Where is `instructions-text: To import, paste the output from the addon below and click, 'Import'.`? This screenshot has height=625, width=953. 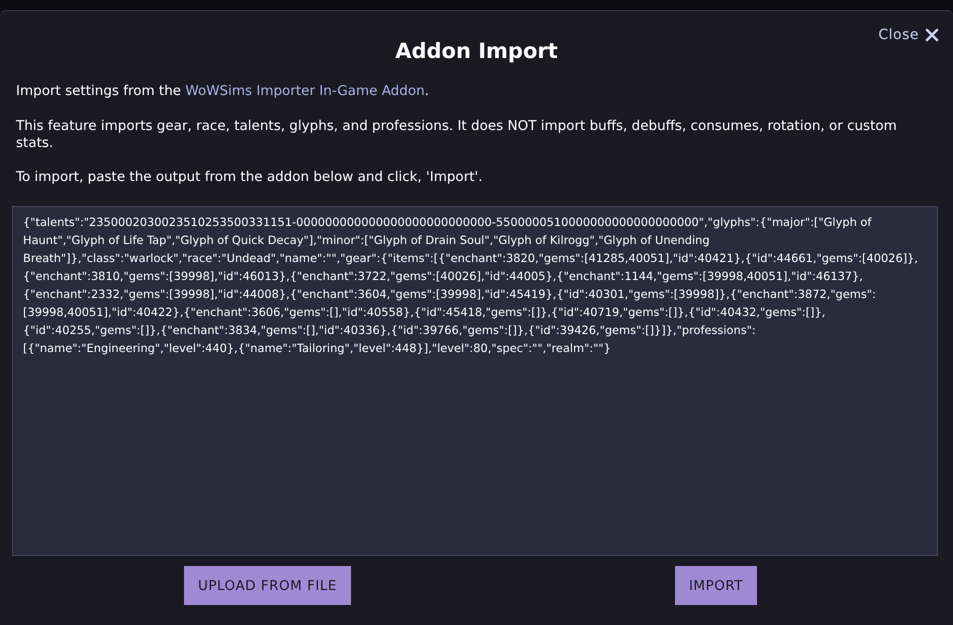 instructions-text: To import, paste the output from the addon below and click, 'Import'. is located at coordinates (250, 177).